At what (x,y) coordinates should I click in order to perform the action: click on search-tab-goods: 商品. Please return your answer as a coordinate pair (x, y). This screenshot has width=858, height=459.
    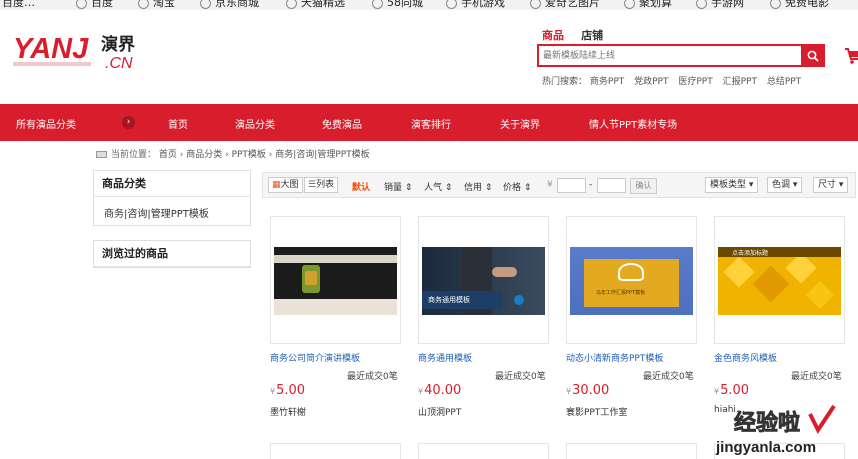
    Looking at the image, I should click on (553, 35).